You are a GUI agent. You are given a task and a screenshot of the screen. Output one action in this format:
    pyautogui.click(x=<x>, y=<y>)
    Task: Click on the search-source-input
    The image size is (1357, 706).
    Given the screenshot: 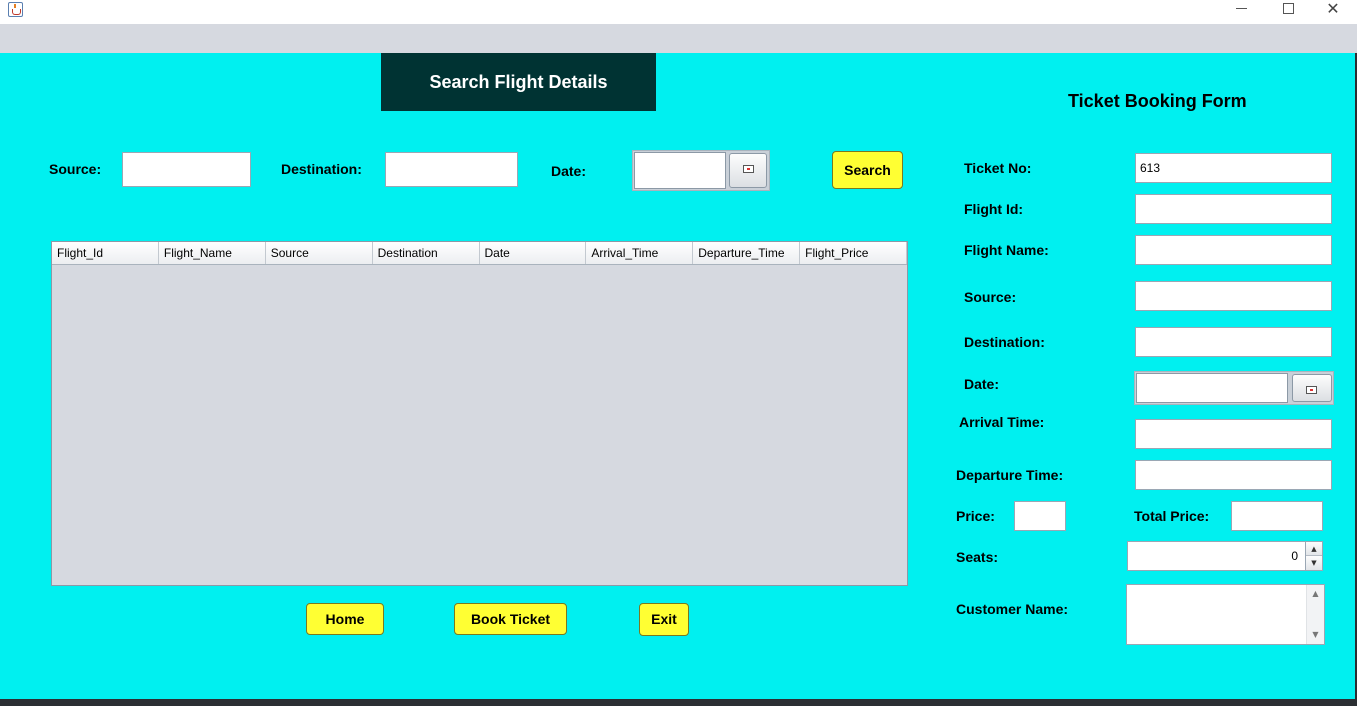 What is the action you would take?
    pyautogui.click(x=186, y=169)
    